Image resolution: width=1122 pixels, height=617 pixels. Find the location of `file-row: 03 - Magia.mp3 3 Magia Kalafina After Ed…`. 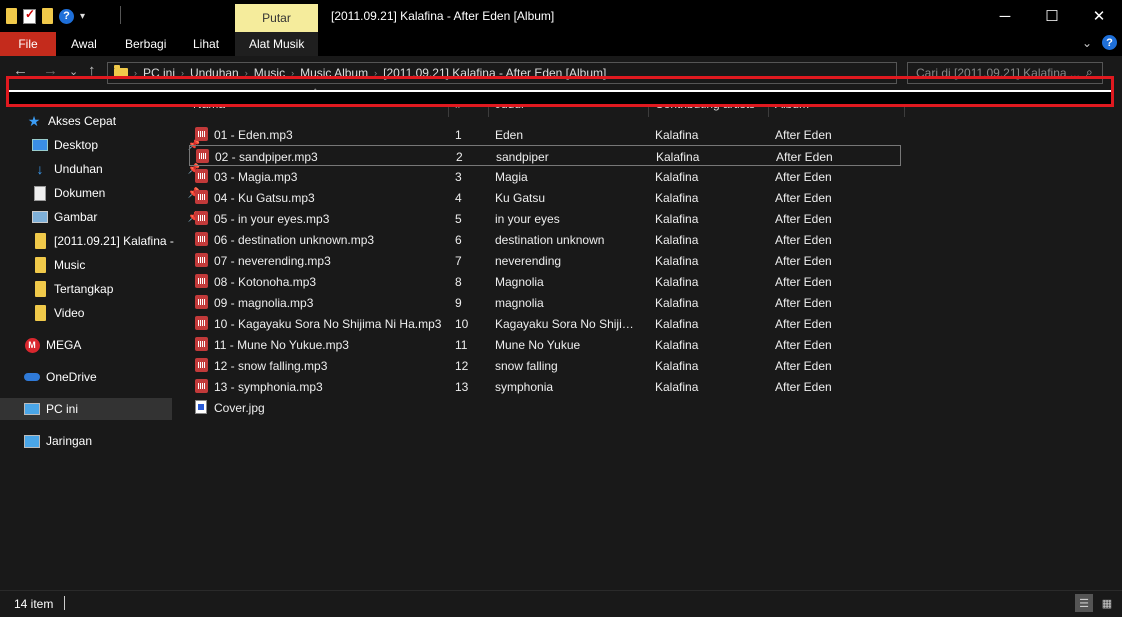

file-row: 03 - Magia.mp3 3 Magia Kalafina After Ed… is located at coordinates (545, 176).